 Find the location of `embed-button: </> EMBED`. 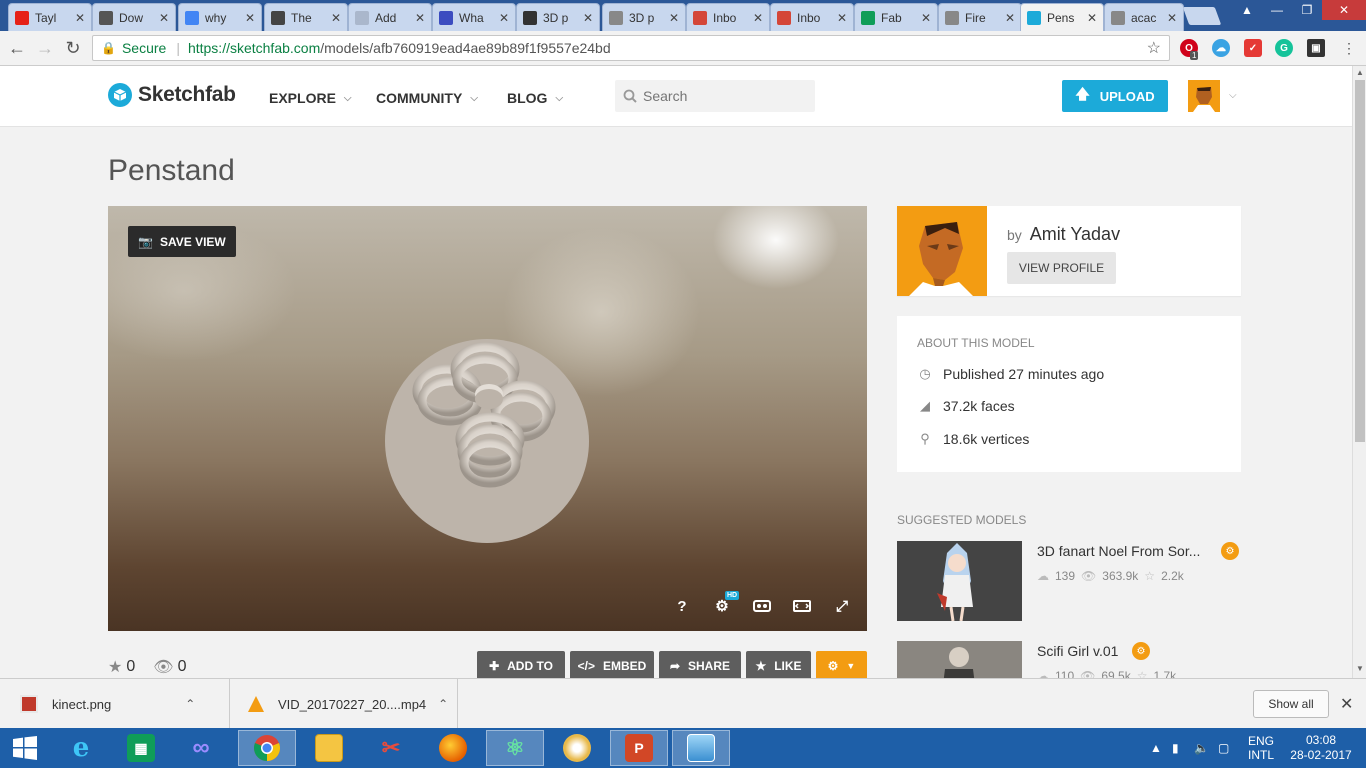

embed-button: </> EMBED is located at coordinates (612, 666).